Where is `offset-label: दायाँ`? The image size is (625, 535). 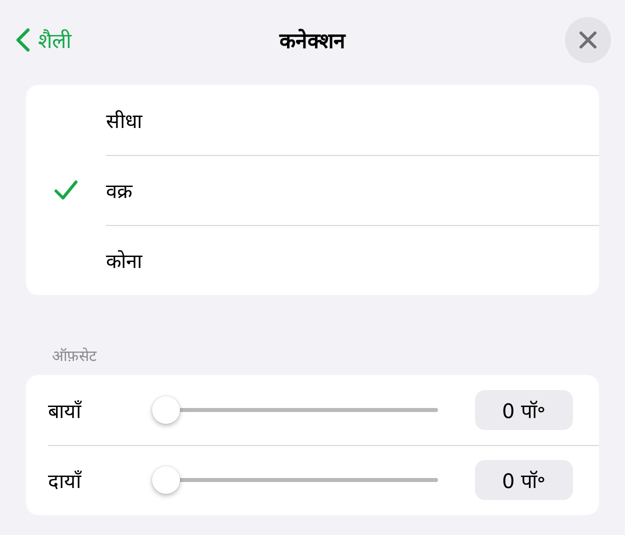 offset-label: दायाँ is located at coordinates (65, 481).